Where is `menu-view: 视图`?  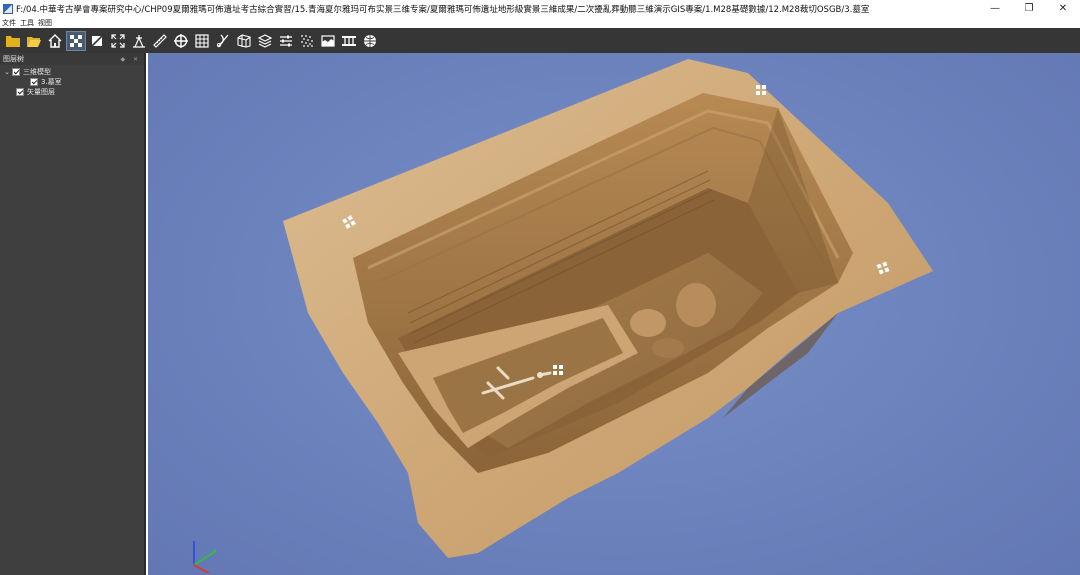 menu-view: 视图 is located at coordinates (45, 23).